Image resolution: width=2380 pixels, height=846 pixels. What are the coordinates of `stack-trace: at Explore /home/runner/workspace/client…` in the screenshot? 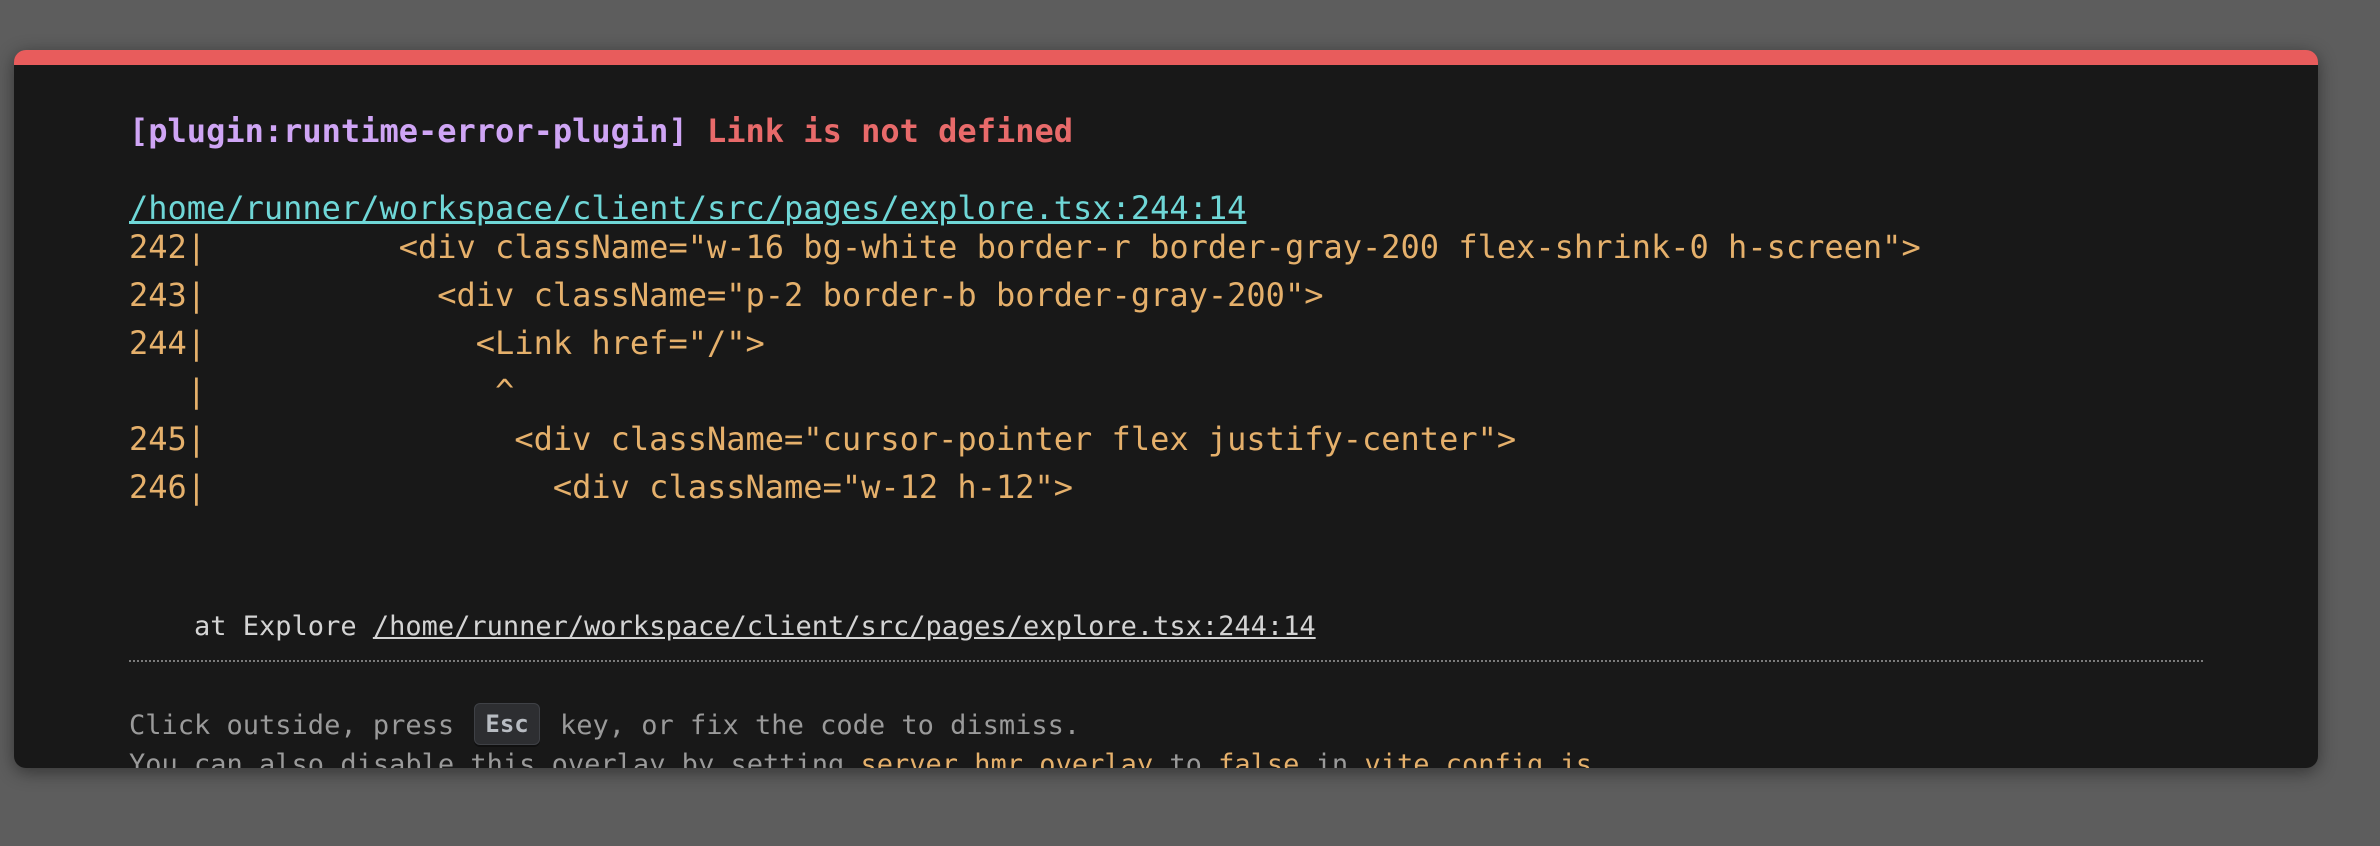 It's located at (722, 626).